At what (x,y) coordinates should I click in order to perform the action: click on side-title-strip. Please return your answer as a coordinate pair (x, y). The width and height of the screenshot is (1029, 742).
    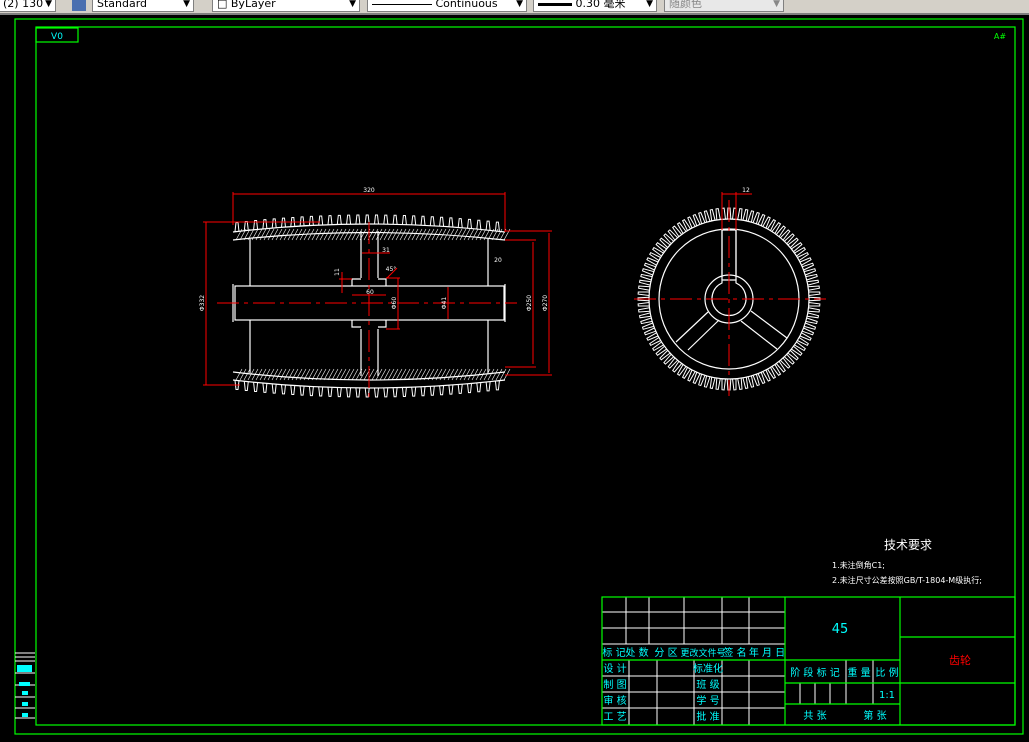
    Looking at the image, I should click on (25, 685).